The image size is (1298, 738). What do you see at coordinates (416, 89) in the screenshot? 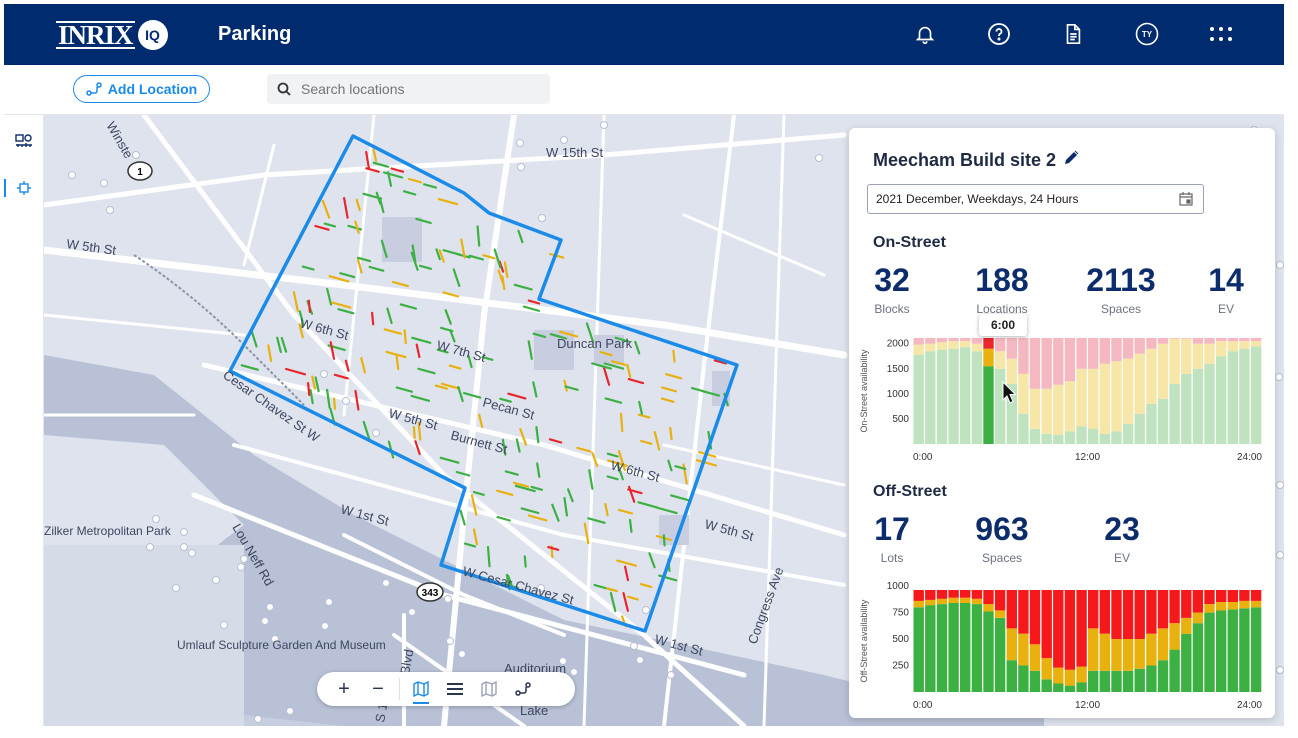
I see `search-input` at bounding box center [416, 89].